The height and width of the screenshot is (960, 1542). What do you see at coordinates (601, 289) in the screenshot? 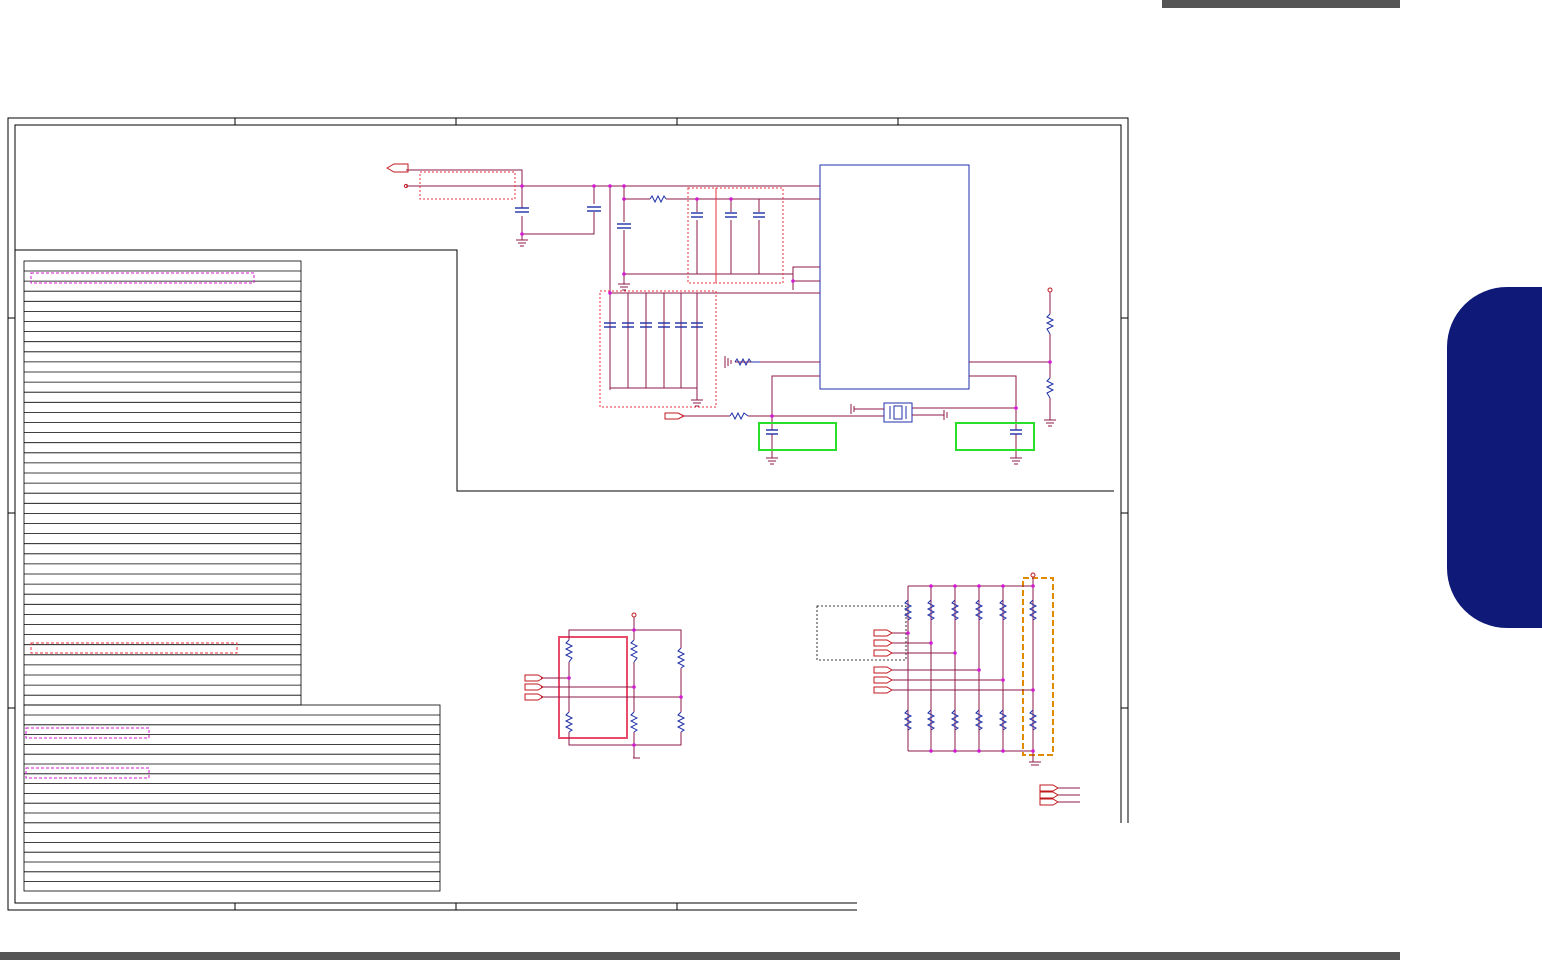
I see `dotted-groups` at bounding box center [601, 289].